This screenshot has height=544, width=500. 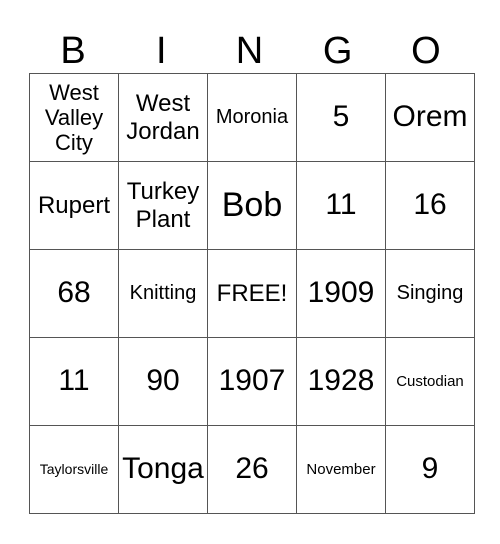 I want to click on card-cell: Custodian, so click(x=430, y=381).